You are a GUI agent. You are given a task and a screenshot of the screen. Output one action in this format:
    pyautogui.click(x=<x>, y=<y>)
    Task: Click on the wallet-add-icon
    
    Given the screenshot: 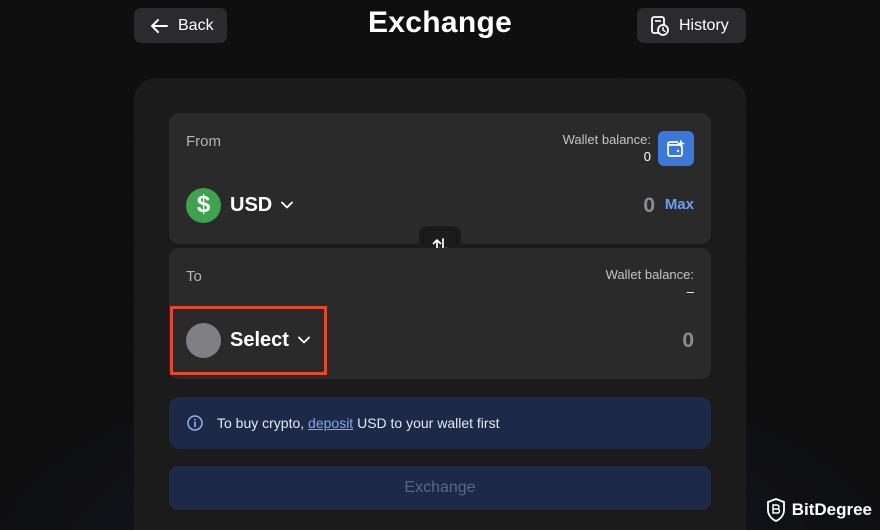 What is the action you would take?
    pyautogui.click(x=676, y=148)
    